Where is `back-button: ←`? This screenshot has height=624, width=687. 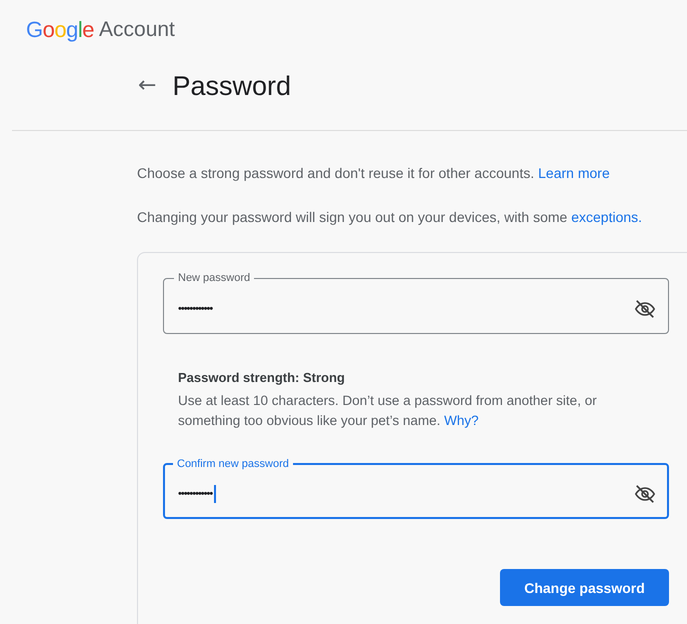 back-button: ← is located at coordinates (147, 86).